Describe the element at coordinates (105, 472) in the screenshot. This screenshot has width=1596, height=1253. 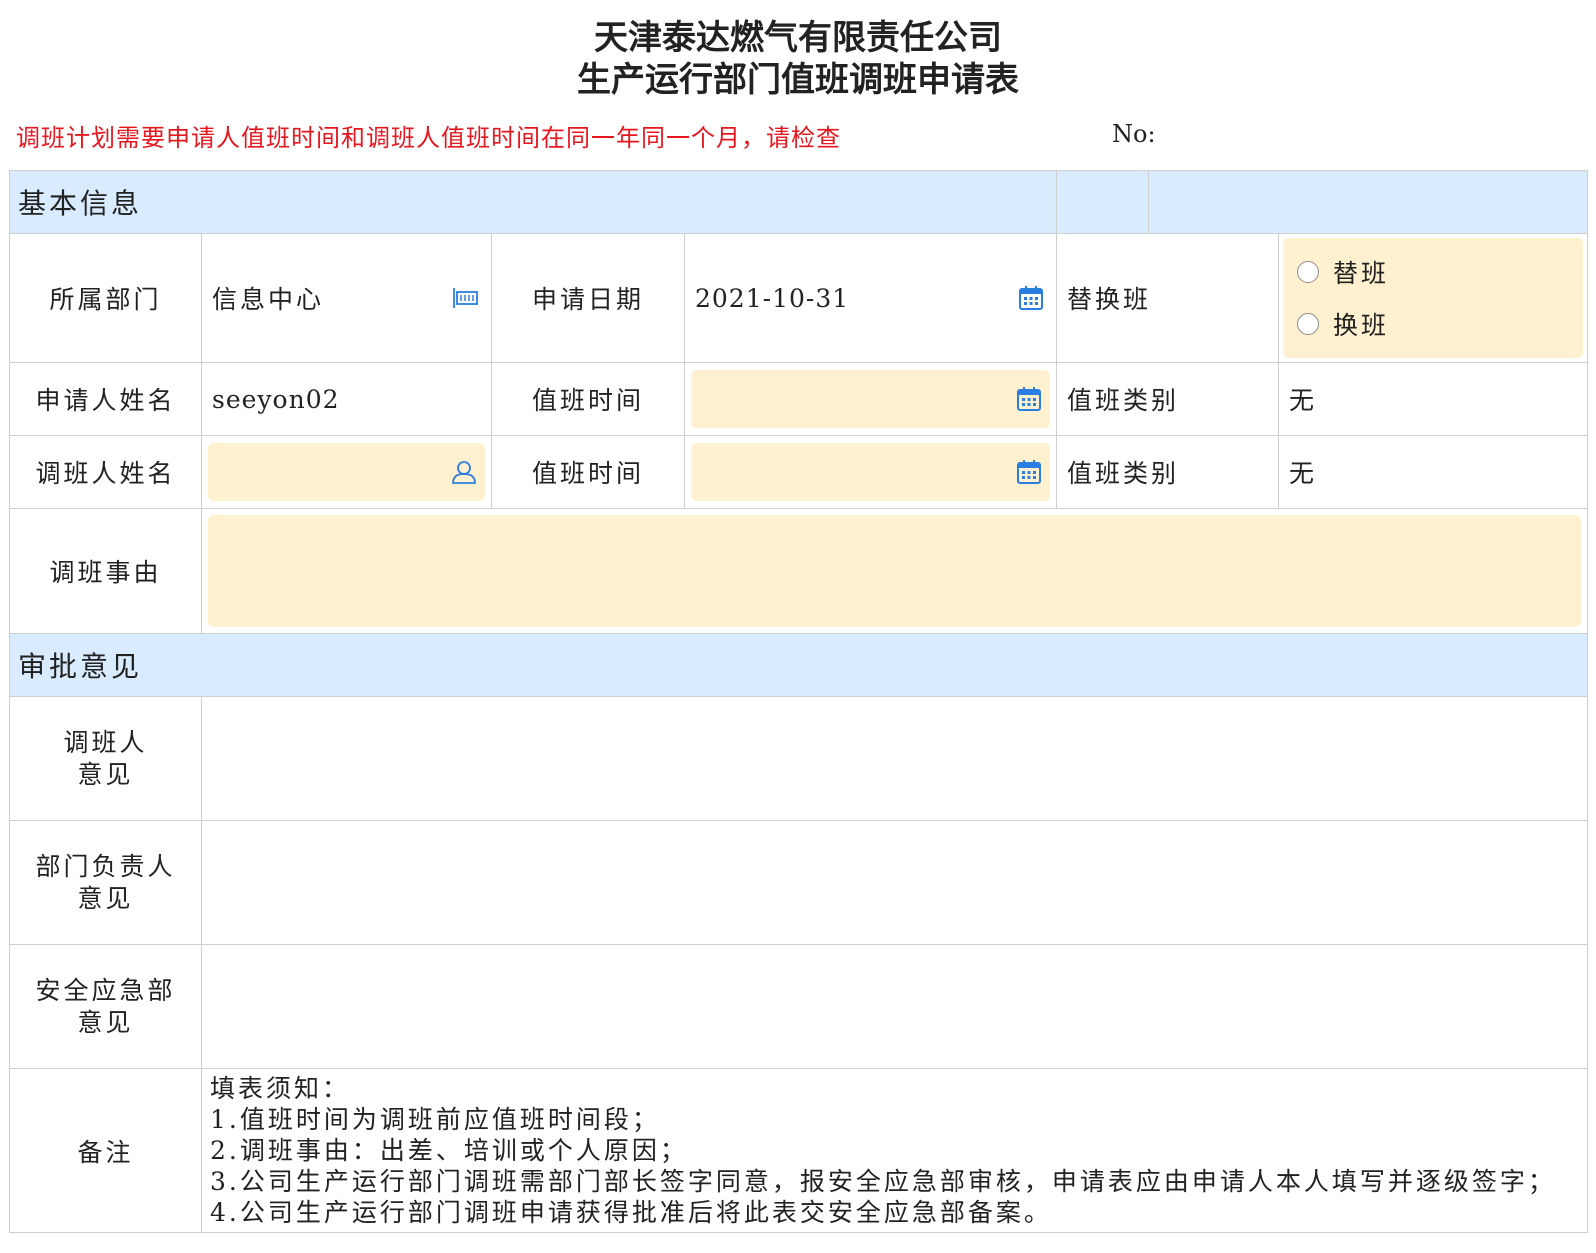
I see `swapper-name-label: 调班人姓名` at that location.